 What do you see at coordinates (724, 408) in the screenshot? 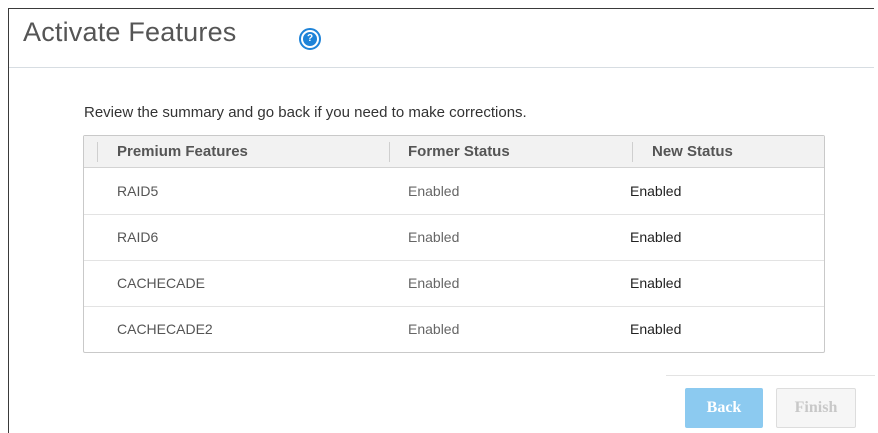
I see `back-button: Back` at bounding box center [724, 408].